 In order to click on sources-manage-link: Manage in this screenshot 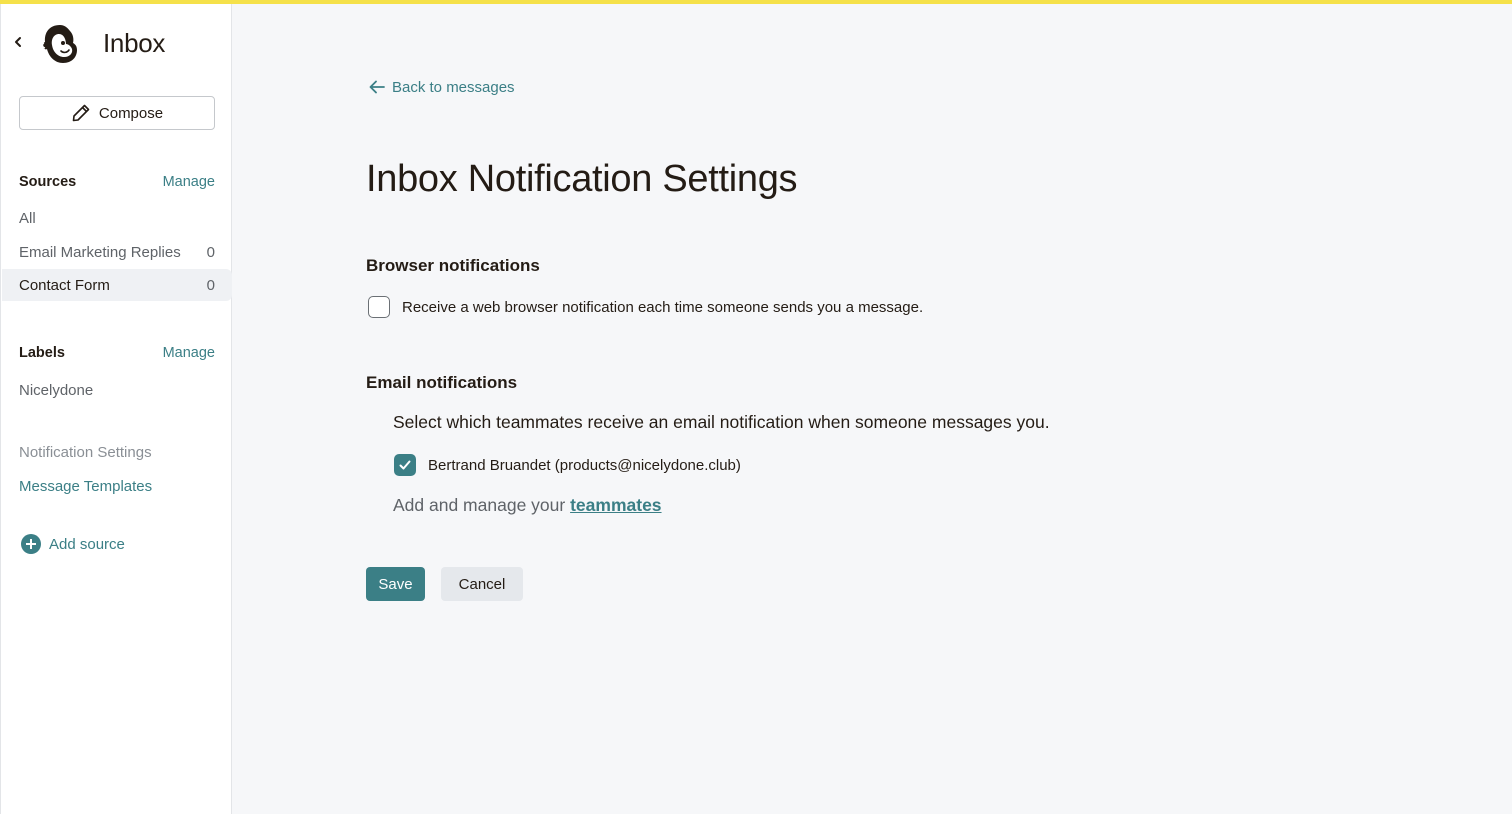, I will do `click(189, 182)`.